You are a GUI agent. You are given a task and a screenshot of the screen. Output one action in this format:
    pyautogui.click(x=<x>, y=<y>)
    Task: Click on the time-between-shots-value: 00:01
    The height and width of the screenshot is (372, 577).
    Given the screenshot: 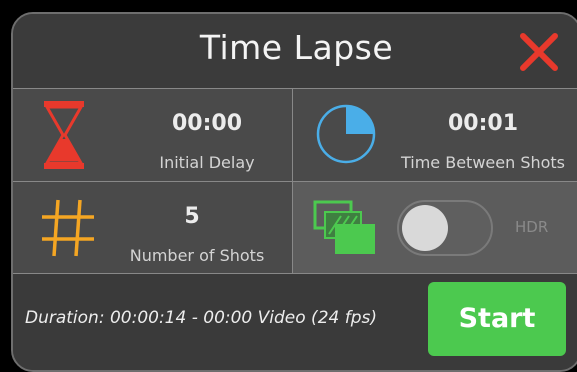 What is the action you would take?
    pyautogui.click(x=483, y=123)
    